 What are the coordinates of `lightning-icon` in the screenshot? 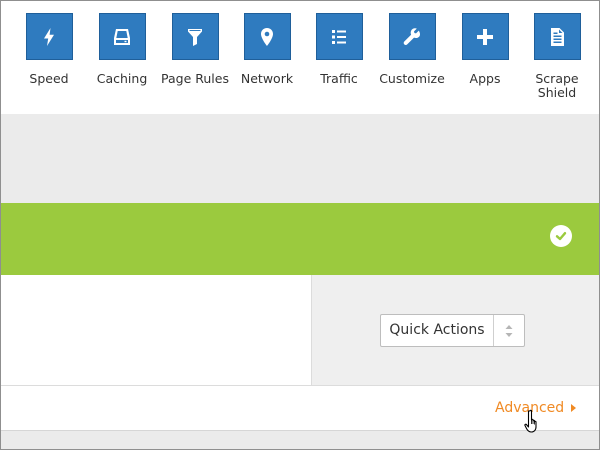 It's located at (49, 36).